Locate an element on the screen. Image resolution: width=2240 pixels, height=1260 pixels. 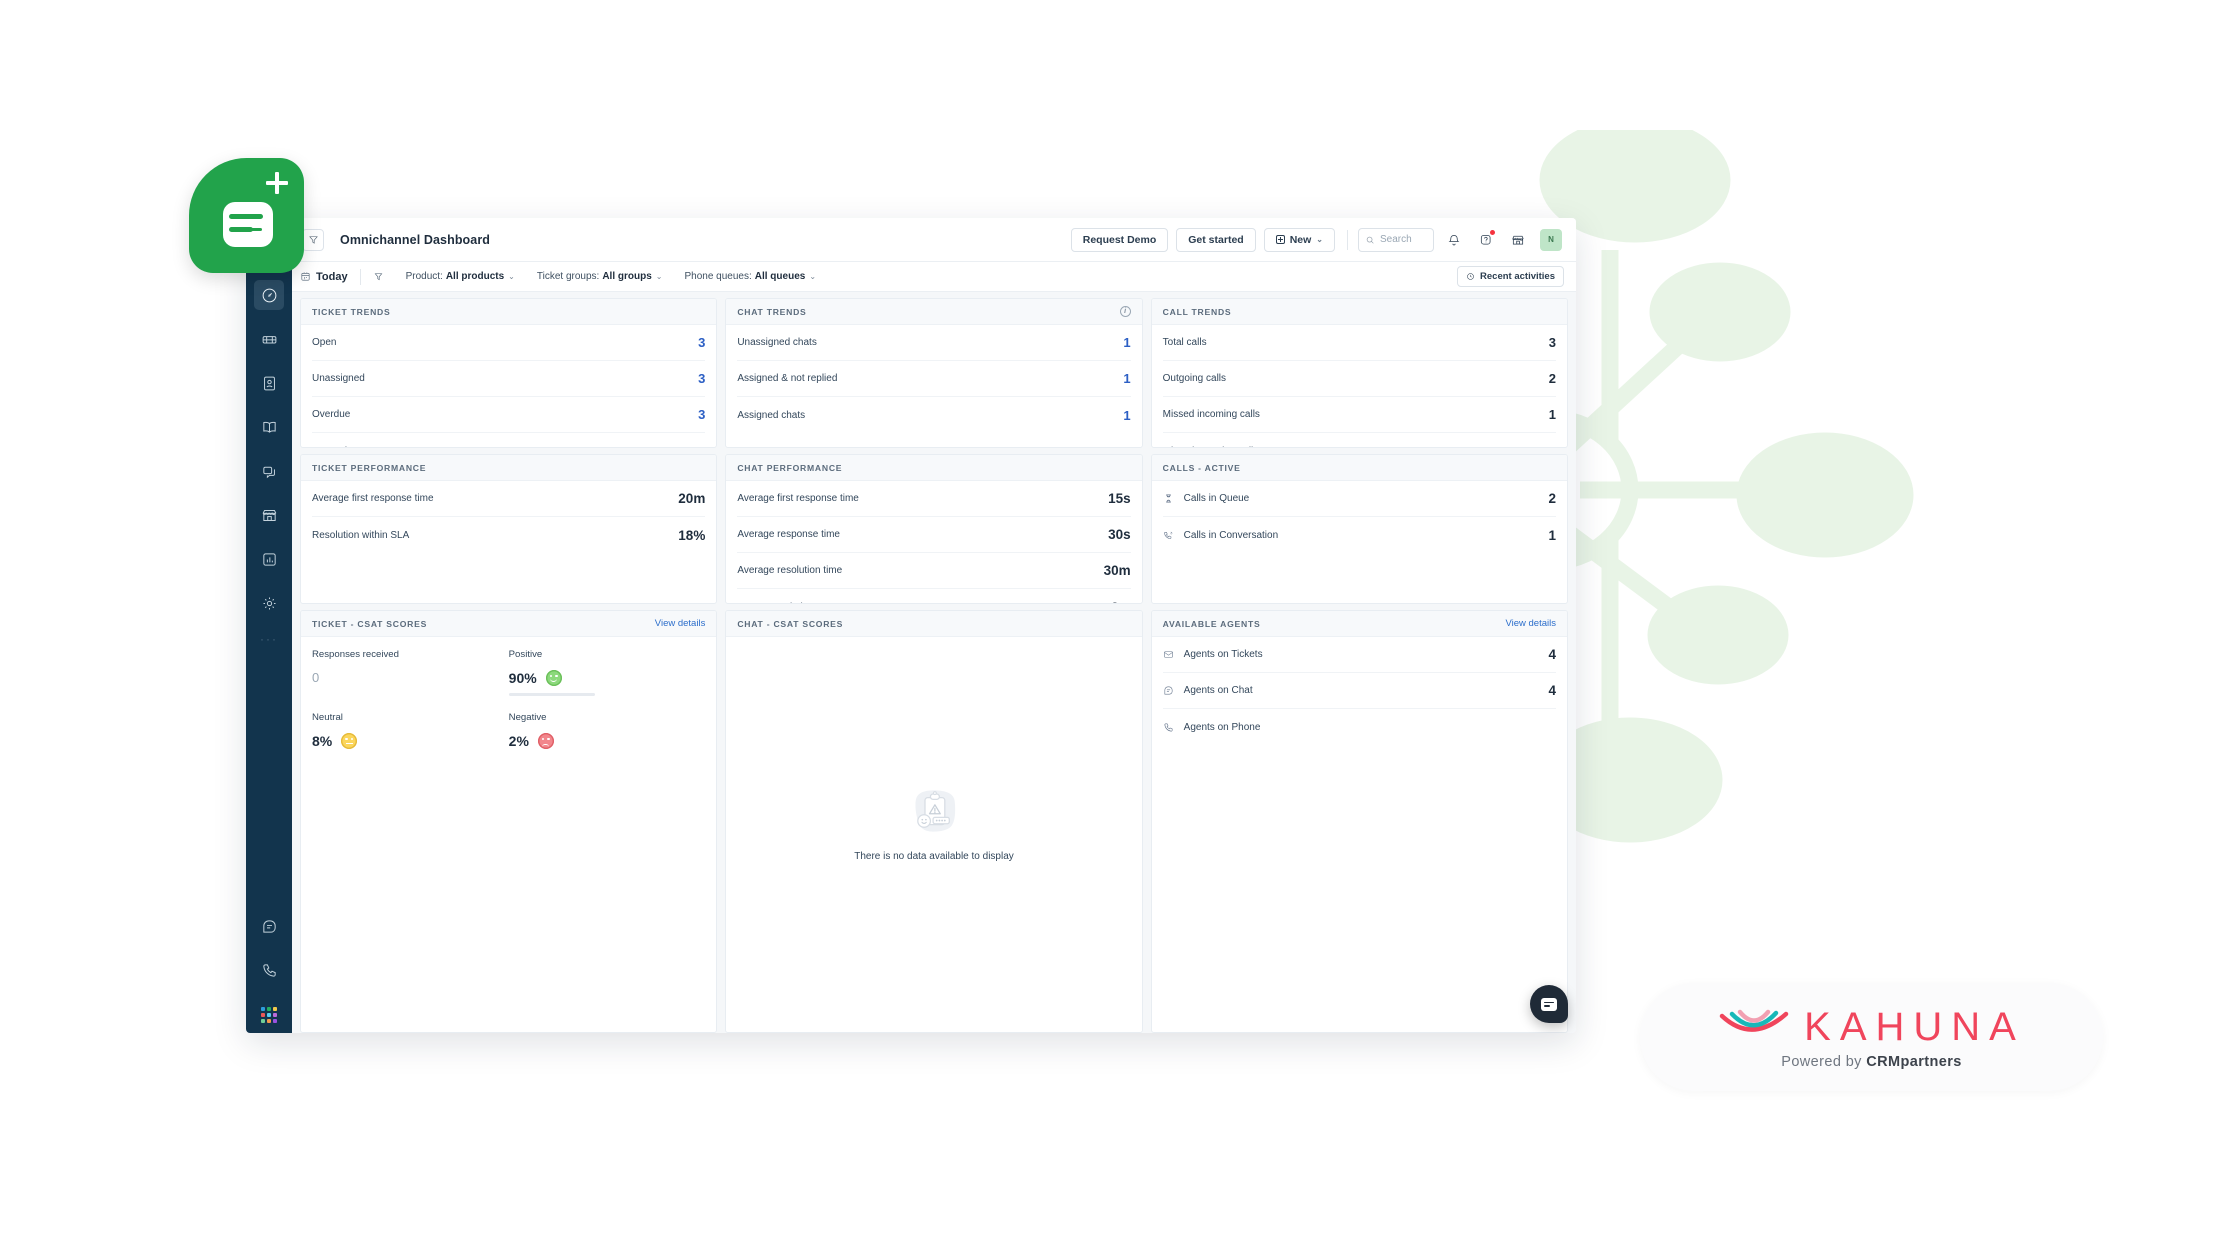
table-row: Unassigned chats 1 is located at coordinates (934, 343).